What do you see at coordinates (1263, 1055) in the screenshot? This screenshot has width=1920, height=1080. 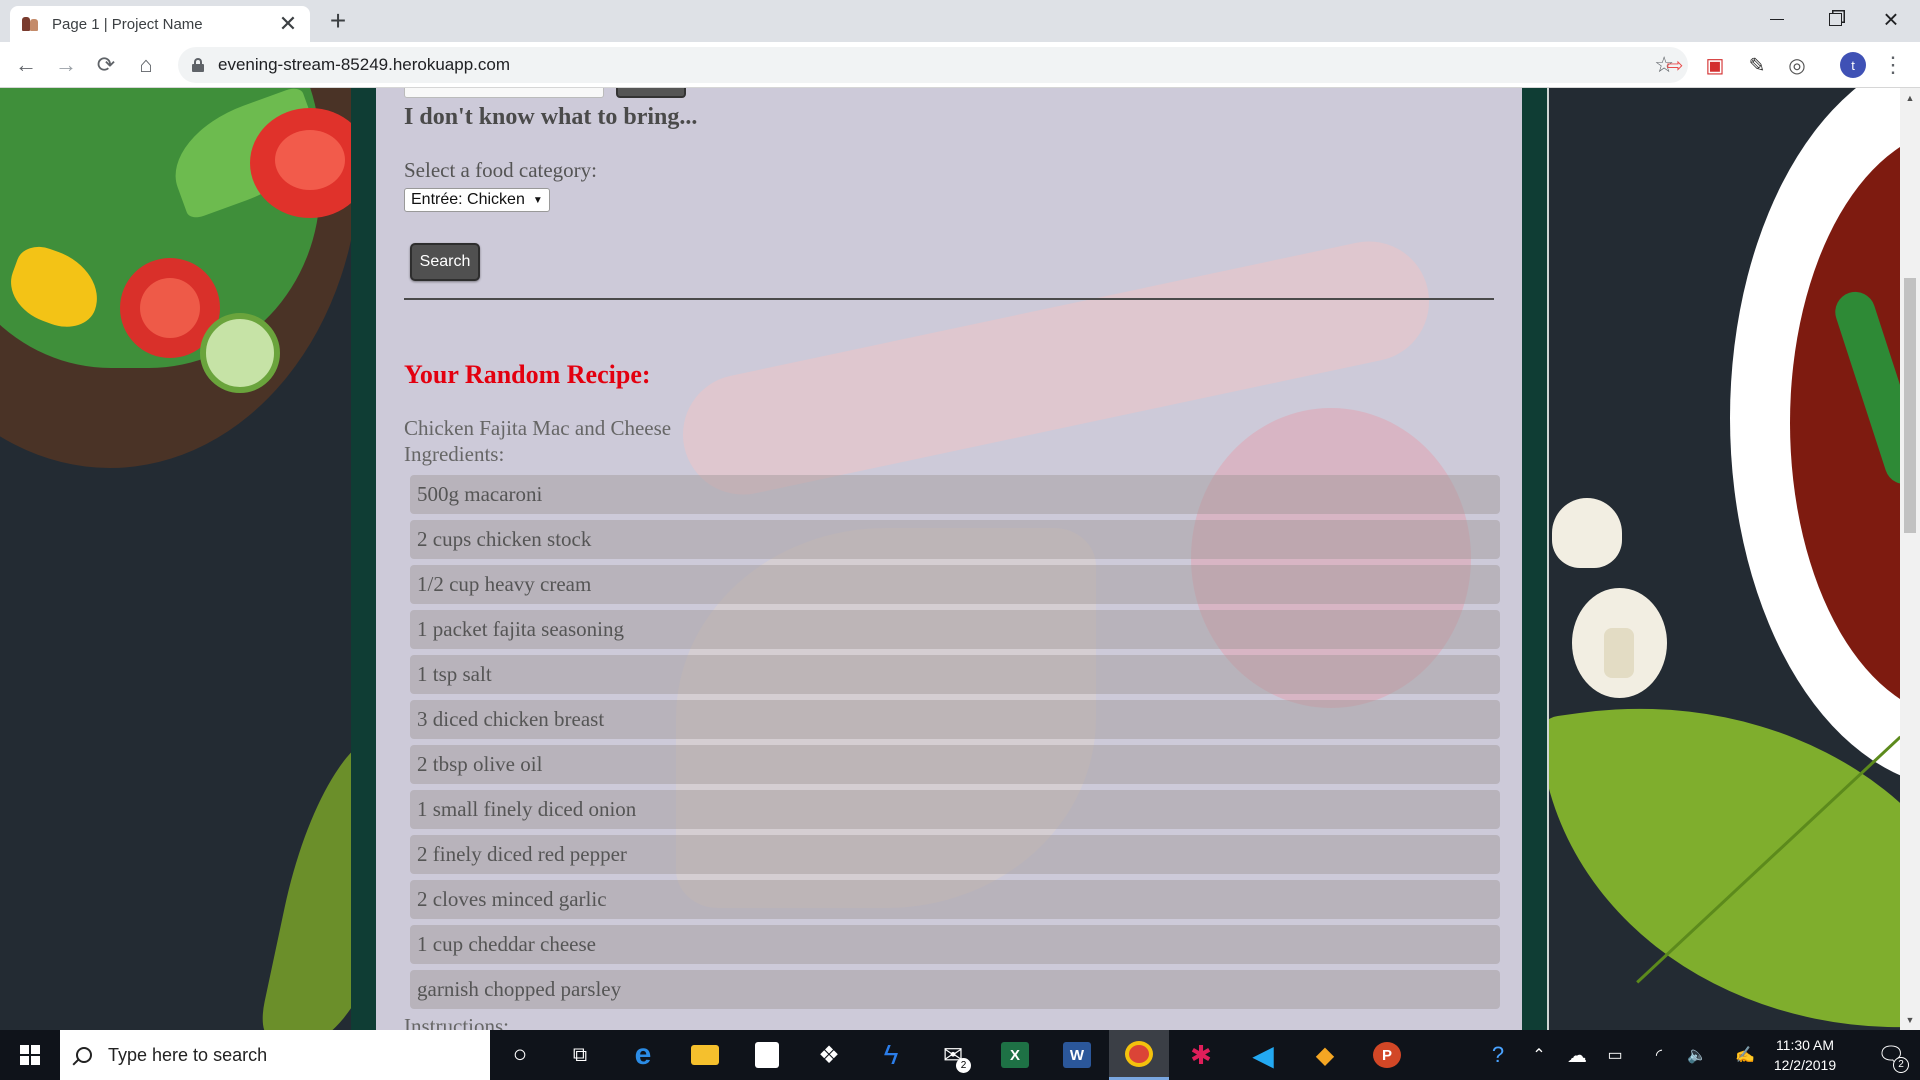 I see `vscode-icon: ◀` at bounding box center [1263, 1055].